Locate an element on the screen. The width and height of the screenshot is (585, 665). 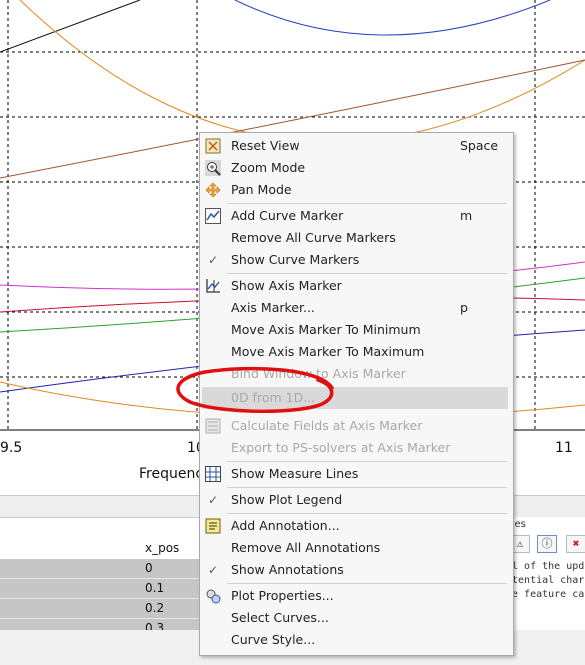
menu-item-show-annotations: ✓ Show Annotations is located at coordinates (356, 570).